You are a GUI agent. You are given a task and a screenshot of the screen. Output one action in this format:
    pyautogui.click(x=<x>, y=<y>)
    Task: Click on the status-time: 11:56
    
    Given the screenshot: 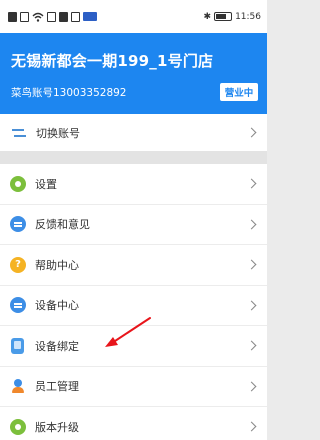 What is the action you would take?
    pyautogui.click(x=248, y=16)
    